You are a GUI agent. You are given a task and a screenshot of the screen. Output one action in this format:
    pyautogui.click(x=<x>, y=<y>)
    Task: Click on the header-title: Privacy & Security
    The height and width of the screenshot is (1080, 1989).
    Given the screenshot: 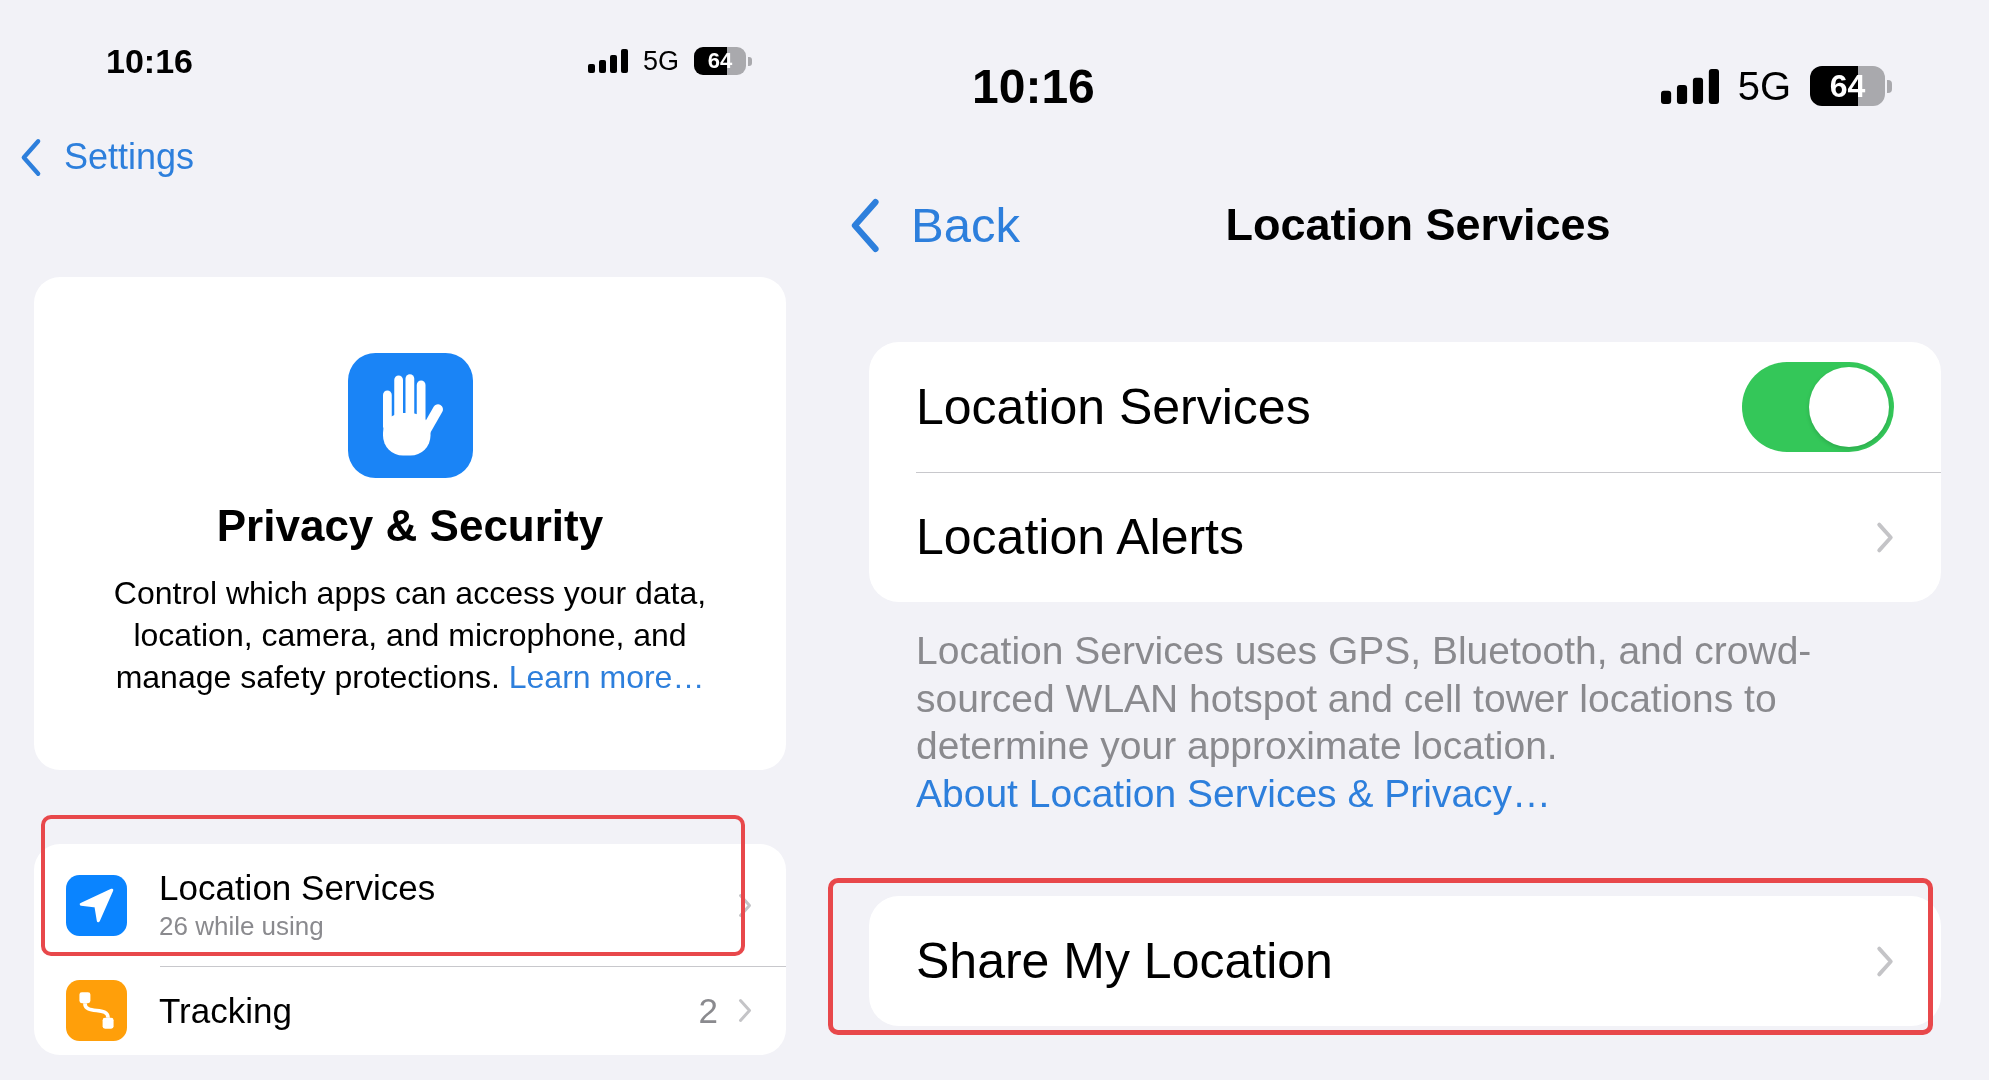 What is the action you would take?
    pyautogui.click(x=410, y=526)
    